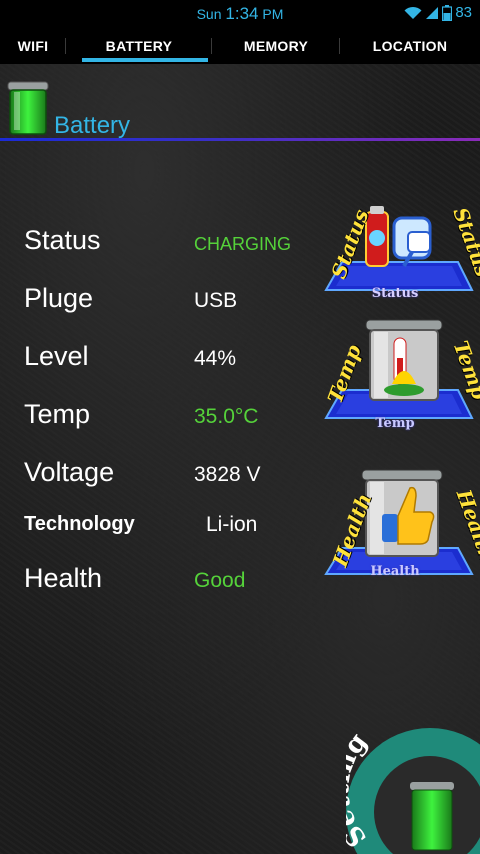 The image size is (480, 854). I want to click on info-label: Status, so click(62, 240).